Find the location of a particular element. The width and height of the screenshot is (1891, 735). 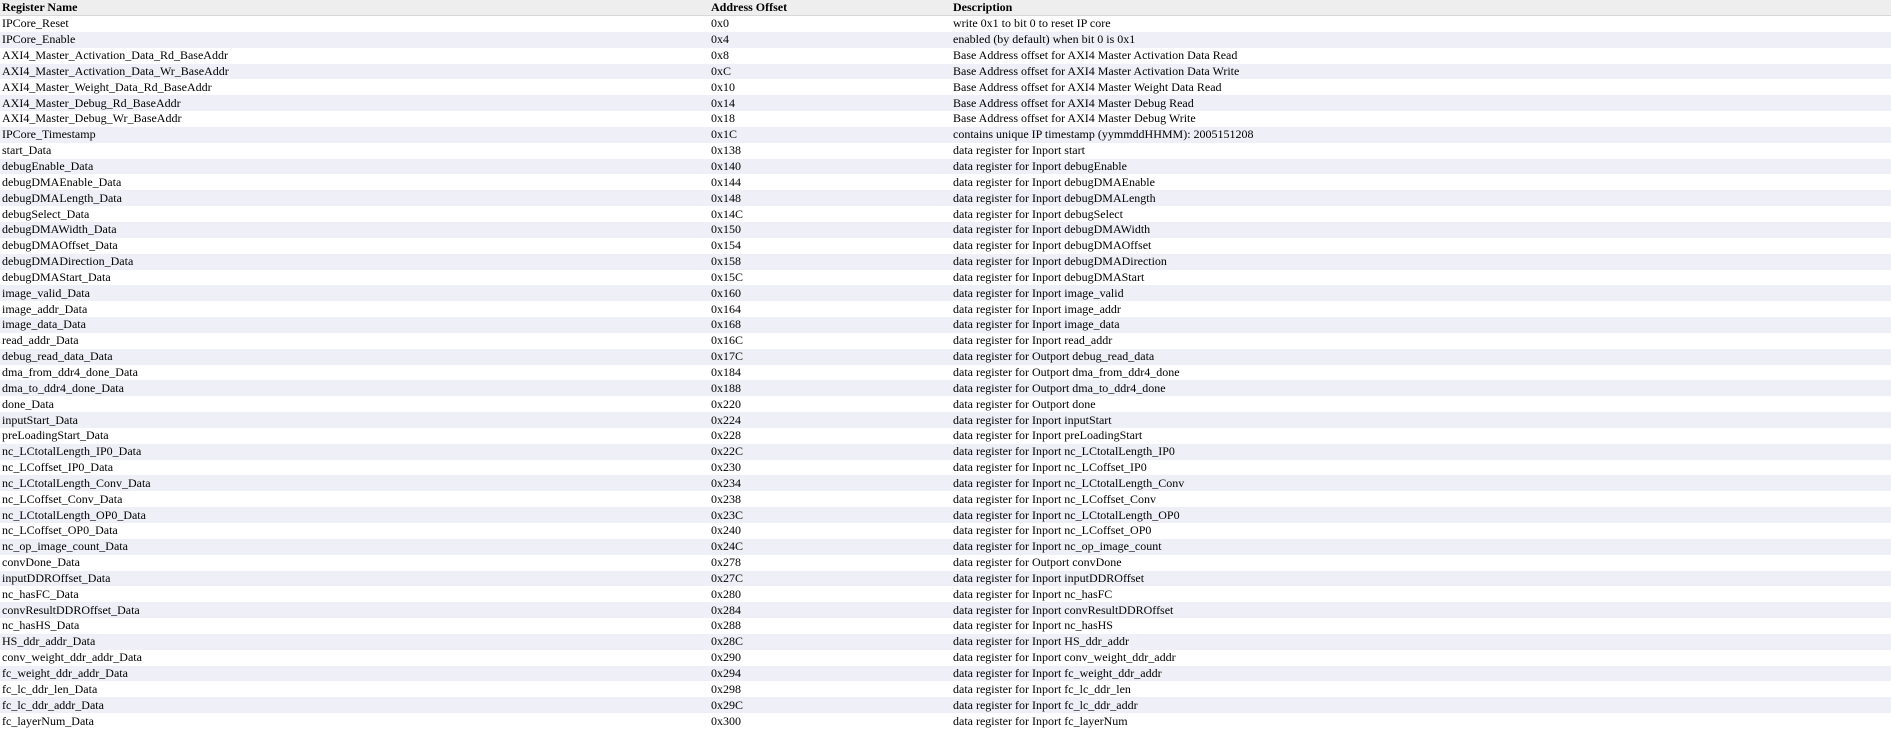

description-cell: write 0x1 to bit 0 to reset IP core is located at coordinates (1421, 23).